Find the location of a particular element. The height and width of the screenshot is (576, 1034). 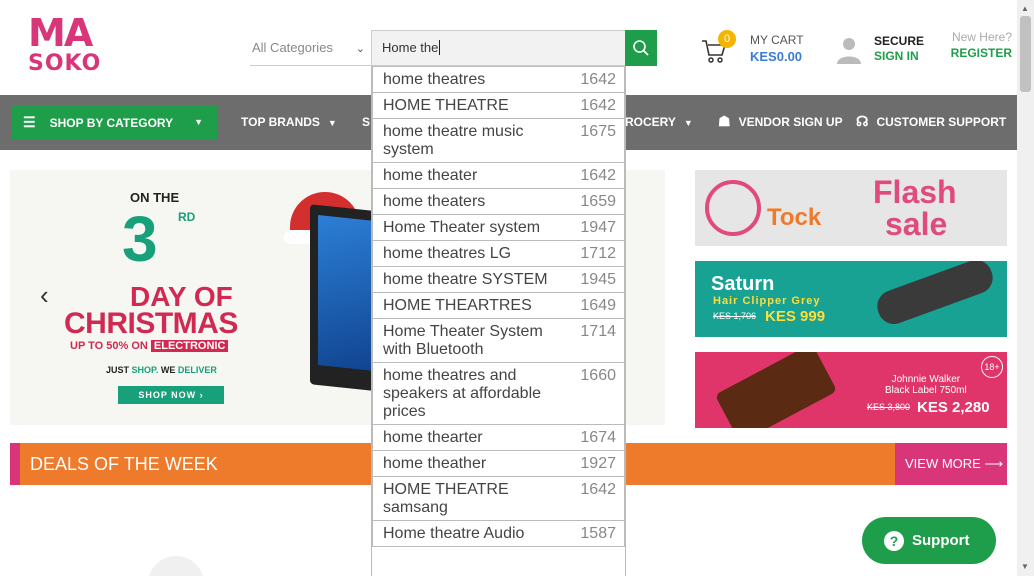

nav-partial-item: S is located at coordinates (366, 122).